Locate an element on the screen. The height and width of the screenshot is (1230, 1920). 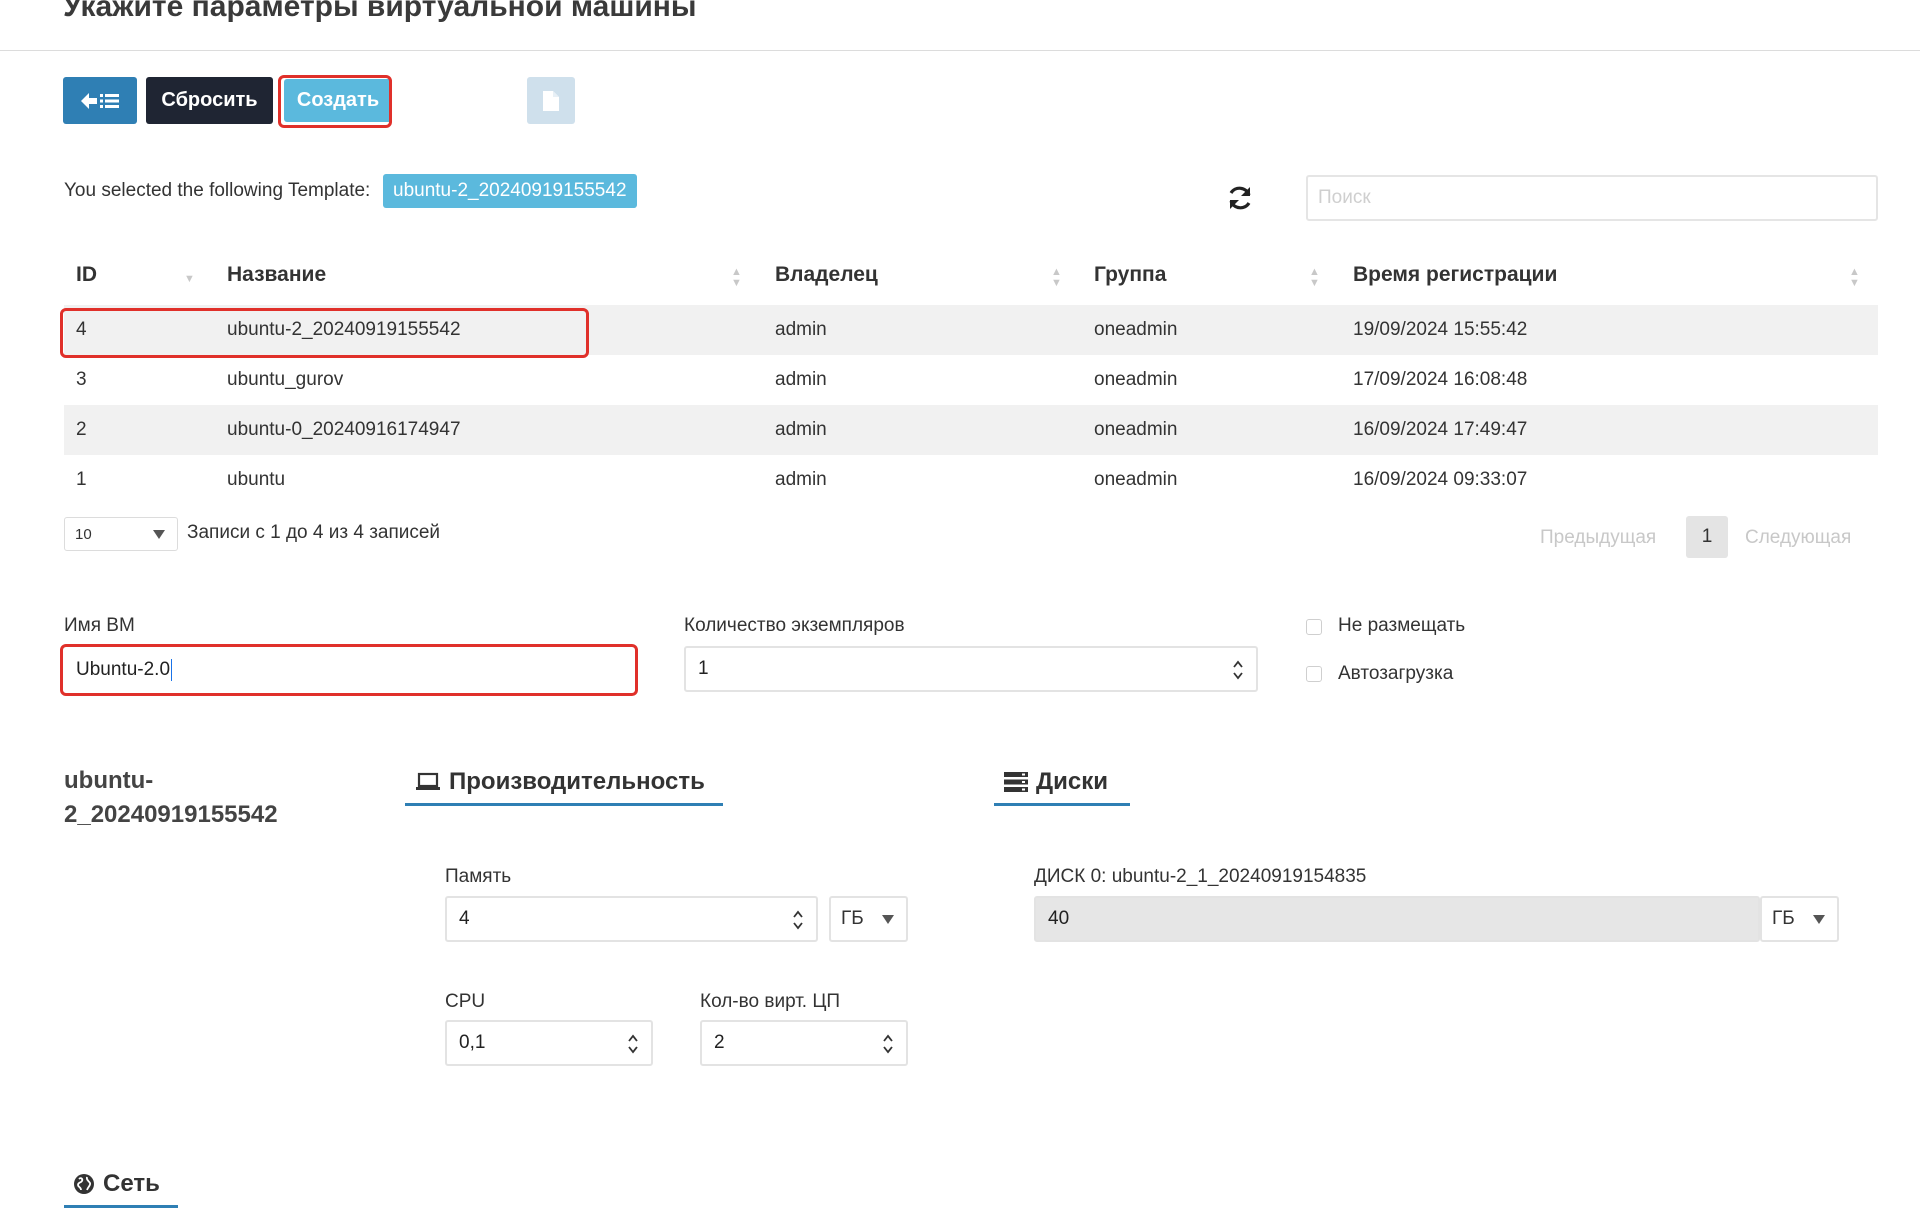
hold-checkbox is located at coordinates (1314, 627).